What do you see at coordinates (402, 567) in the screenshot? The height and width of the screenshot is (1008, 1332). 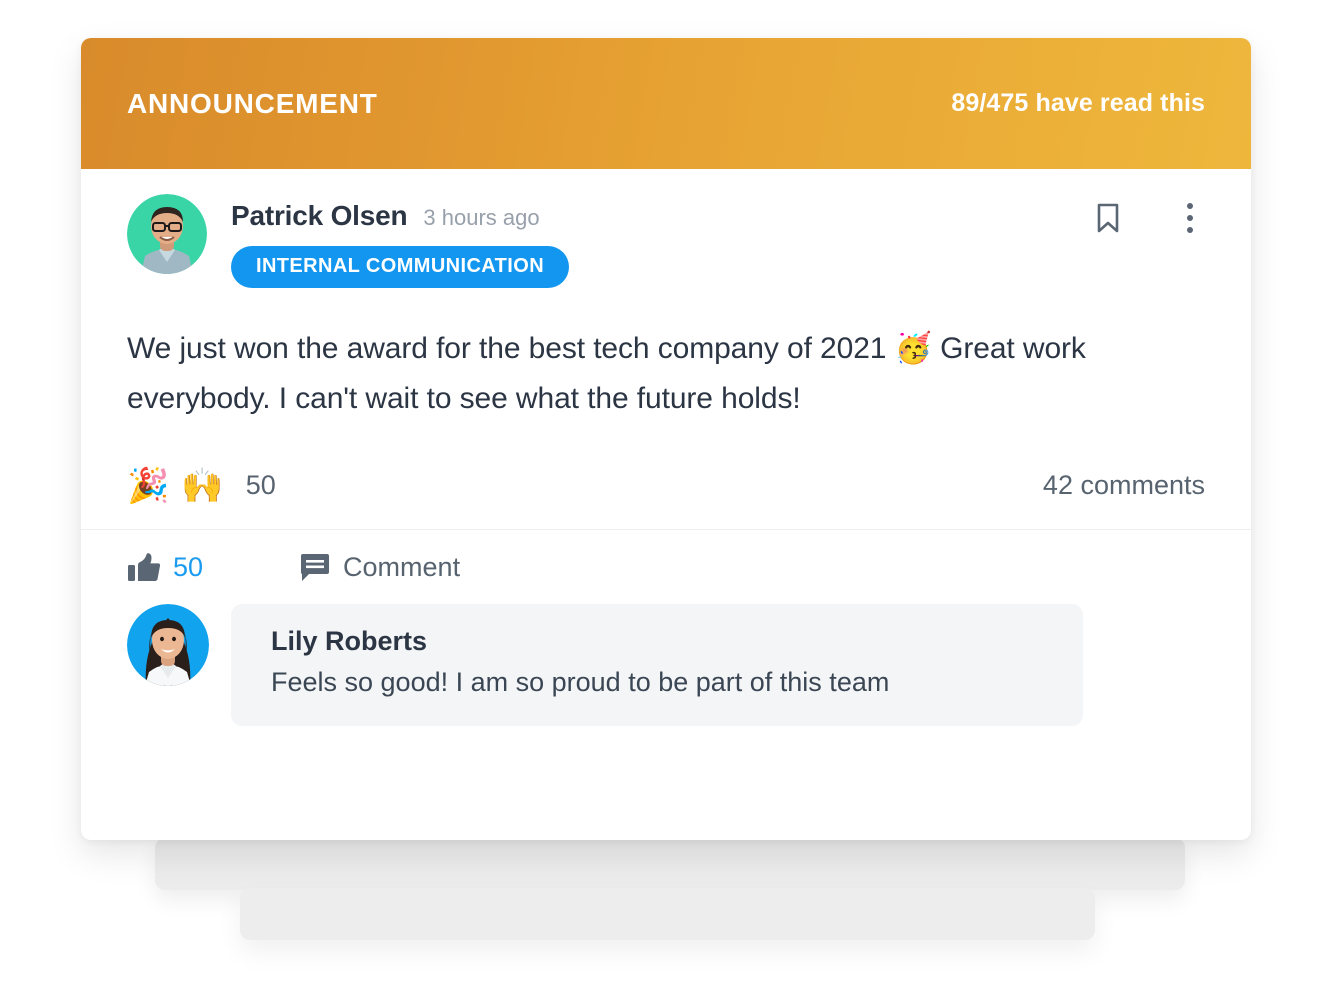 I see `comment-label: Comment` at bounding box center [402, 567].